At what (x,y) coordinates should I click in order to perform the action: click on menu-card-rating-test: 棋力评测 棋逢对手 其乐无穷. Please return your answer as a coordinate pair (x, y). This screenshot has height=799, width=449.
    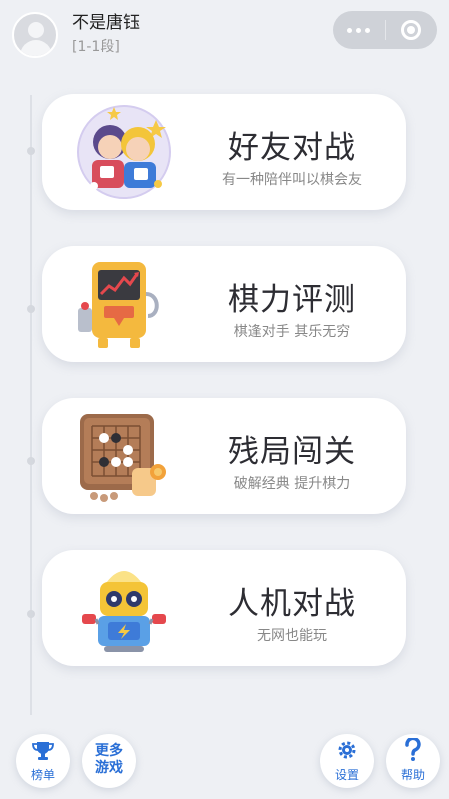
    Looking at the image, I should click on (224, 304).